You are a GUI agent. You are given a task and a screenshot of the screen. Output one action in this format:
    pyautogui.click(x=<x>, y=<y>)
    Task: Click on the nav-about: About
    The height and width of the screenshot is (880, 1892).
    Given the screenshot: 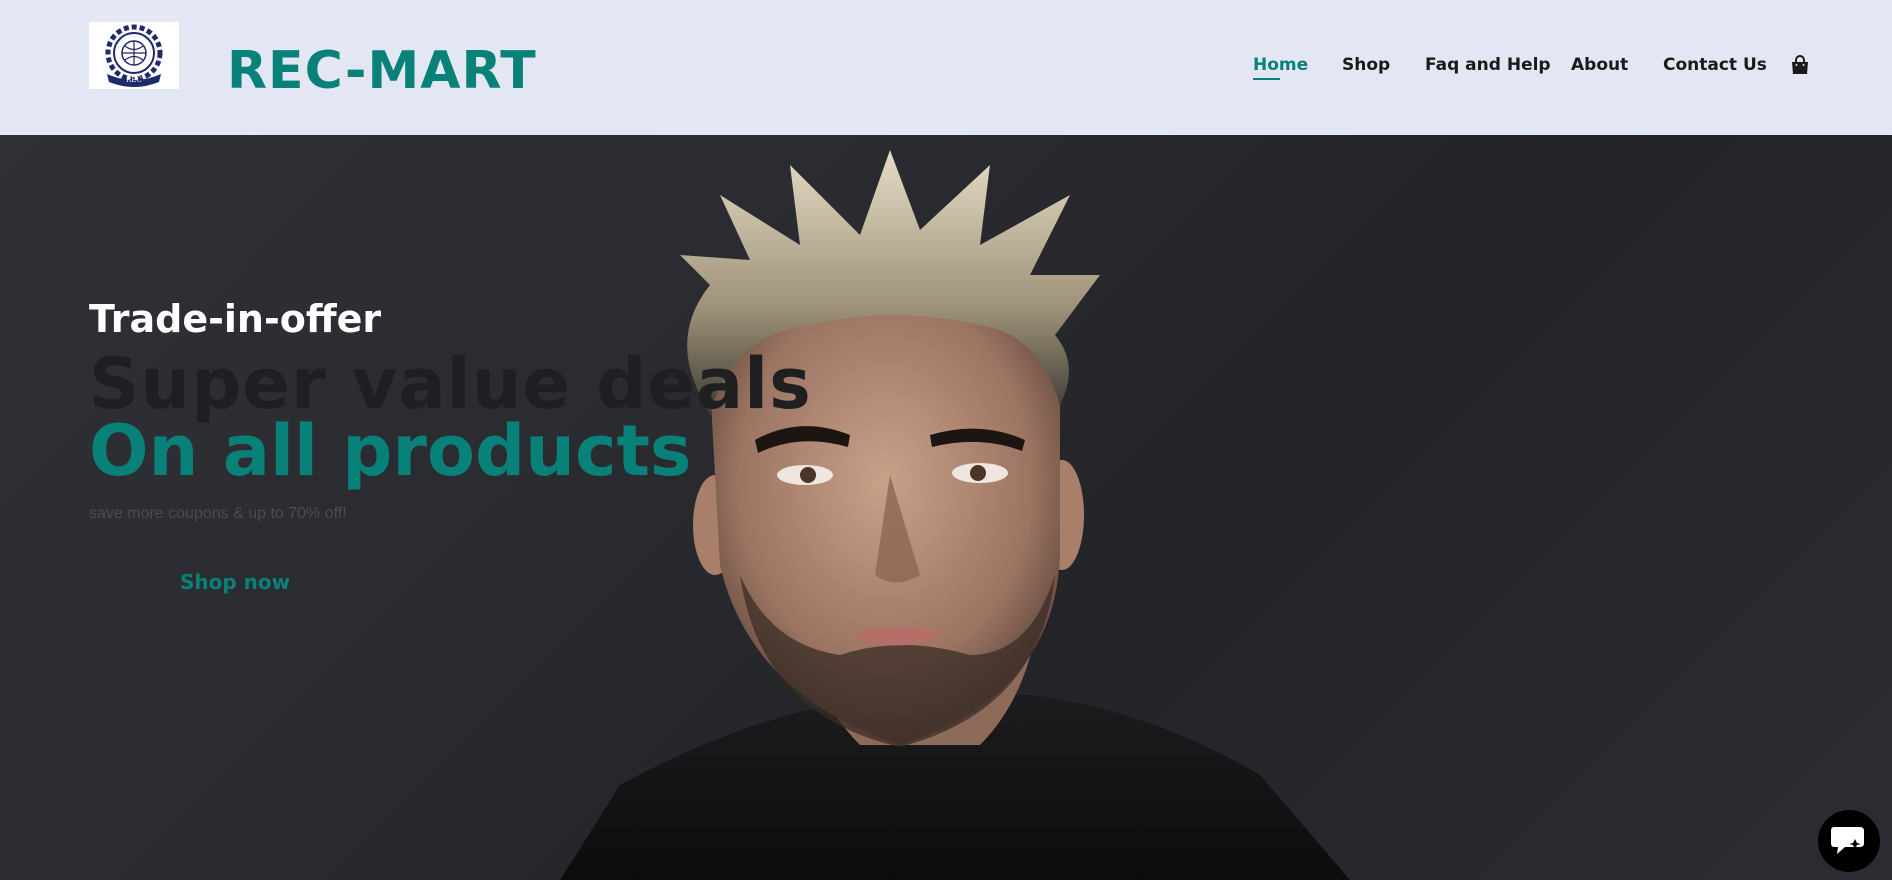 What is the action you would take?
    pyautogui.click(x=1599, y=65)
    